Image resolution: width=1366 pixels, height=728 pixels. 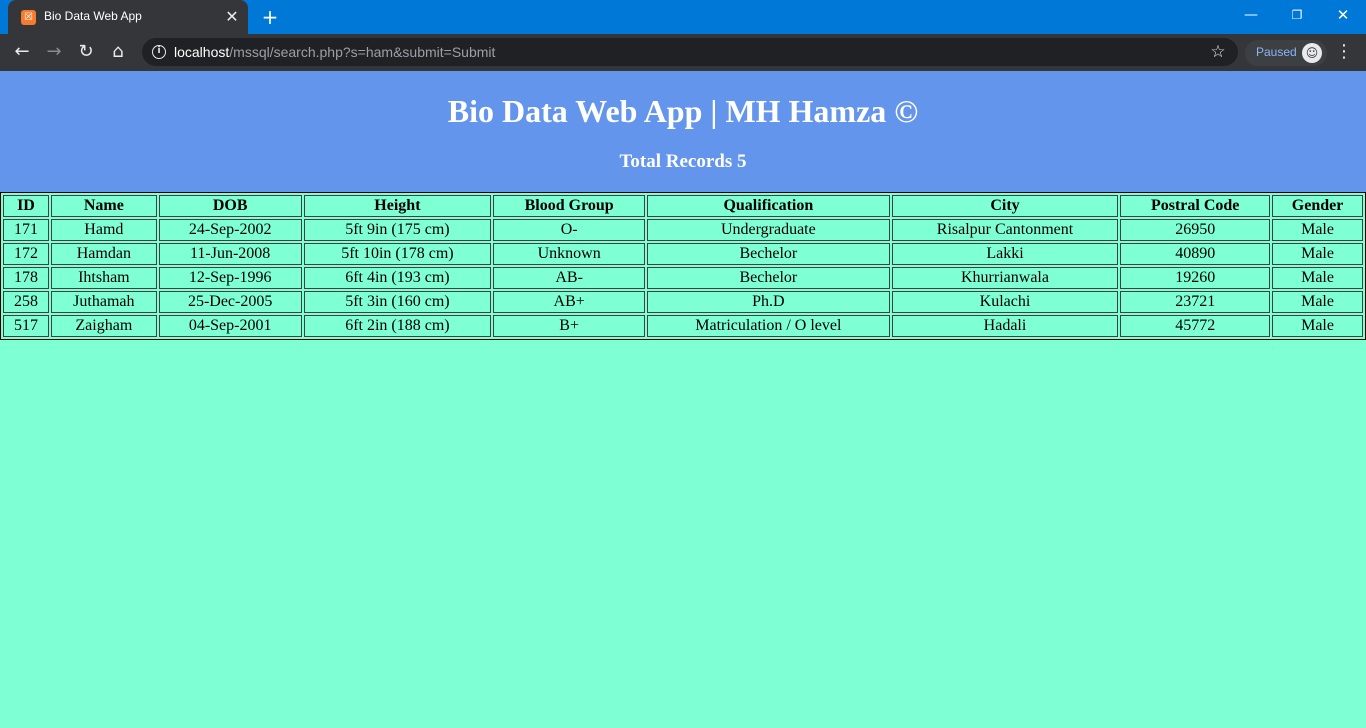 What do you see at coordinates (397, 326) in the screenshot?
I see `table-cell: 6ft 2in (188 cm)` at bounding box center [397, 326].